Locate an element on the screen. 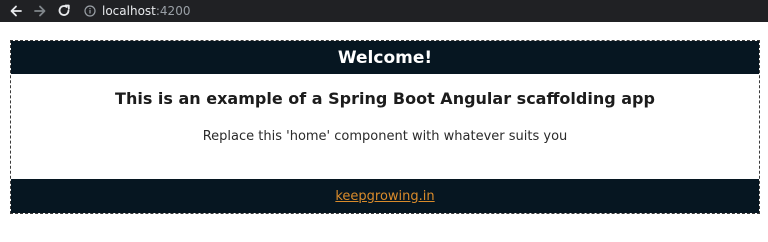 This screenshot has height=242, width=768. card-header: Welcome! is located at coordinates (385, 57).